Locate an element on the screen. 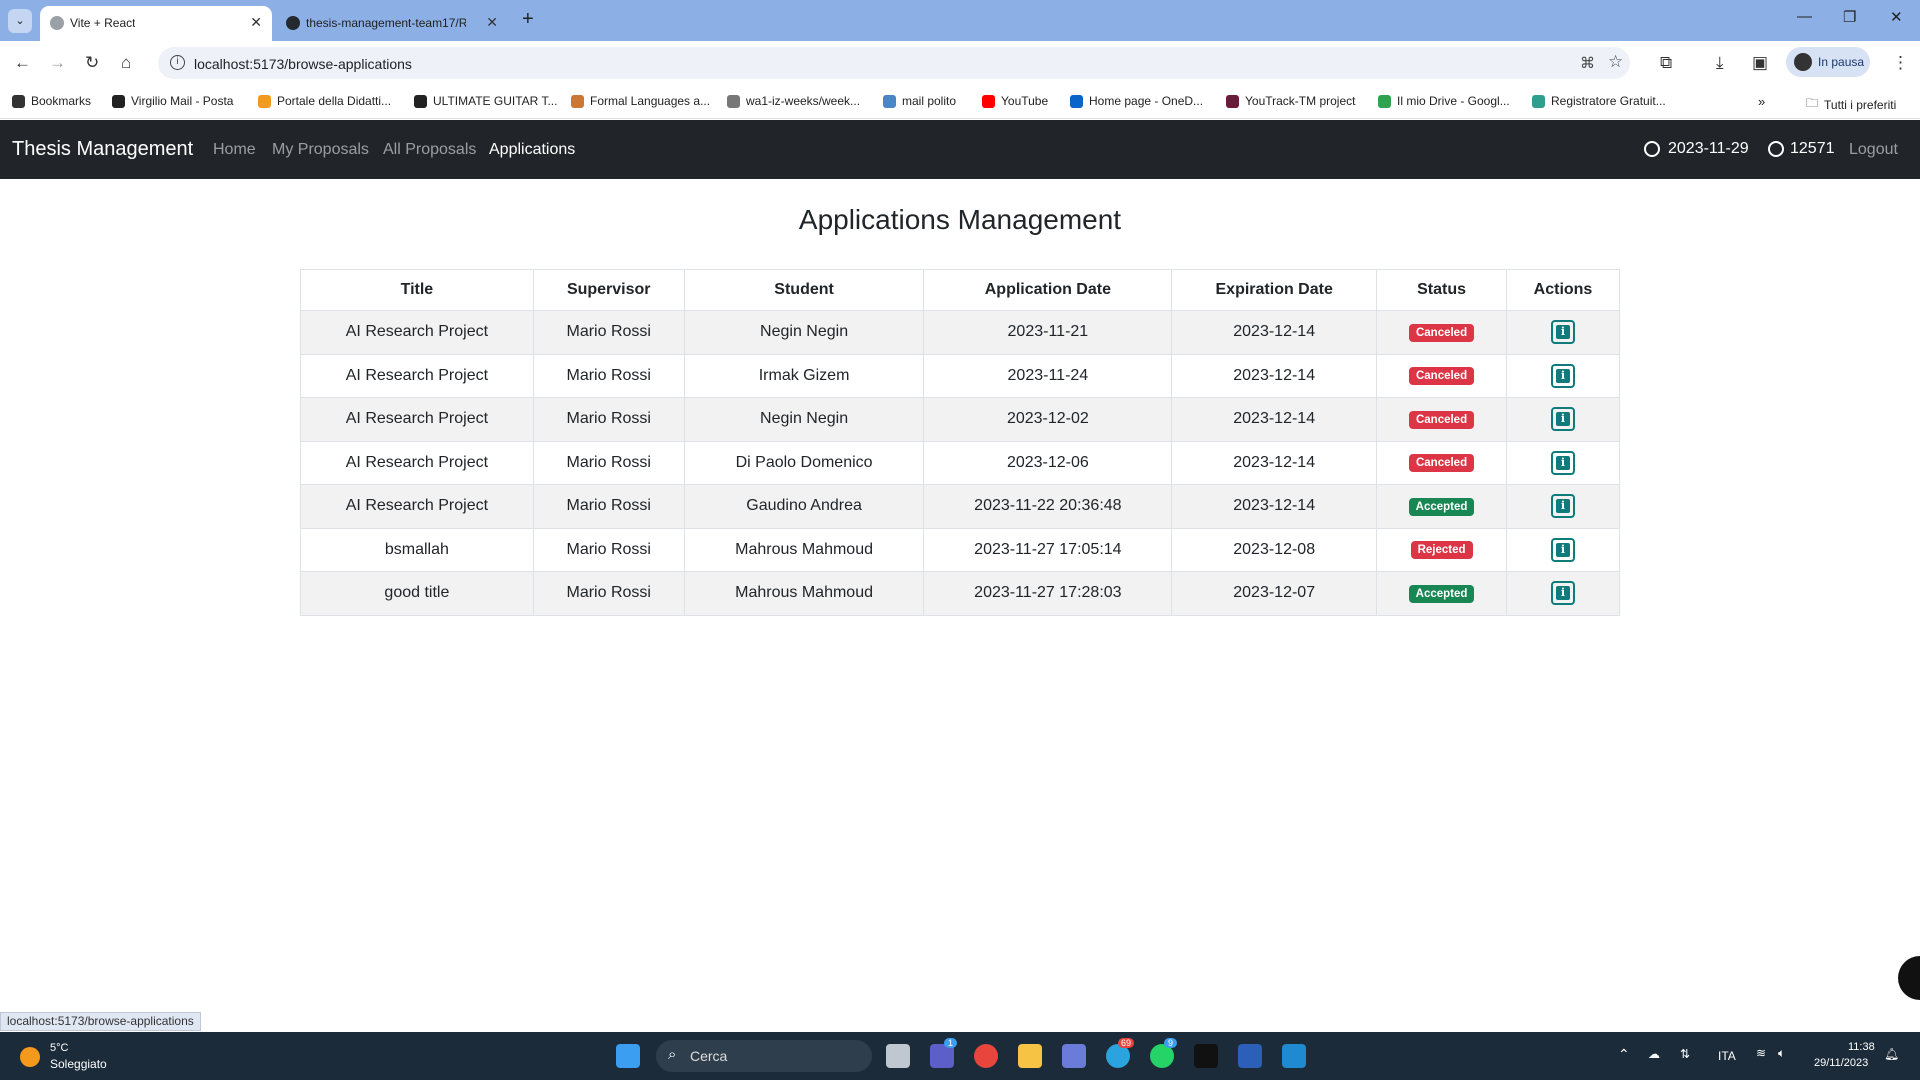  tab-search-button: ⌄ is located at coordinates (20, 21).